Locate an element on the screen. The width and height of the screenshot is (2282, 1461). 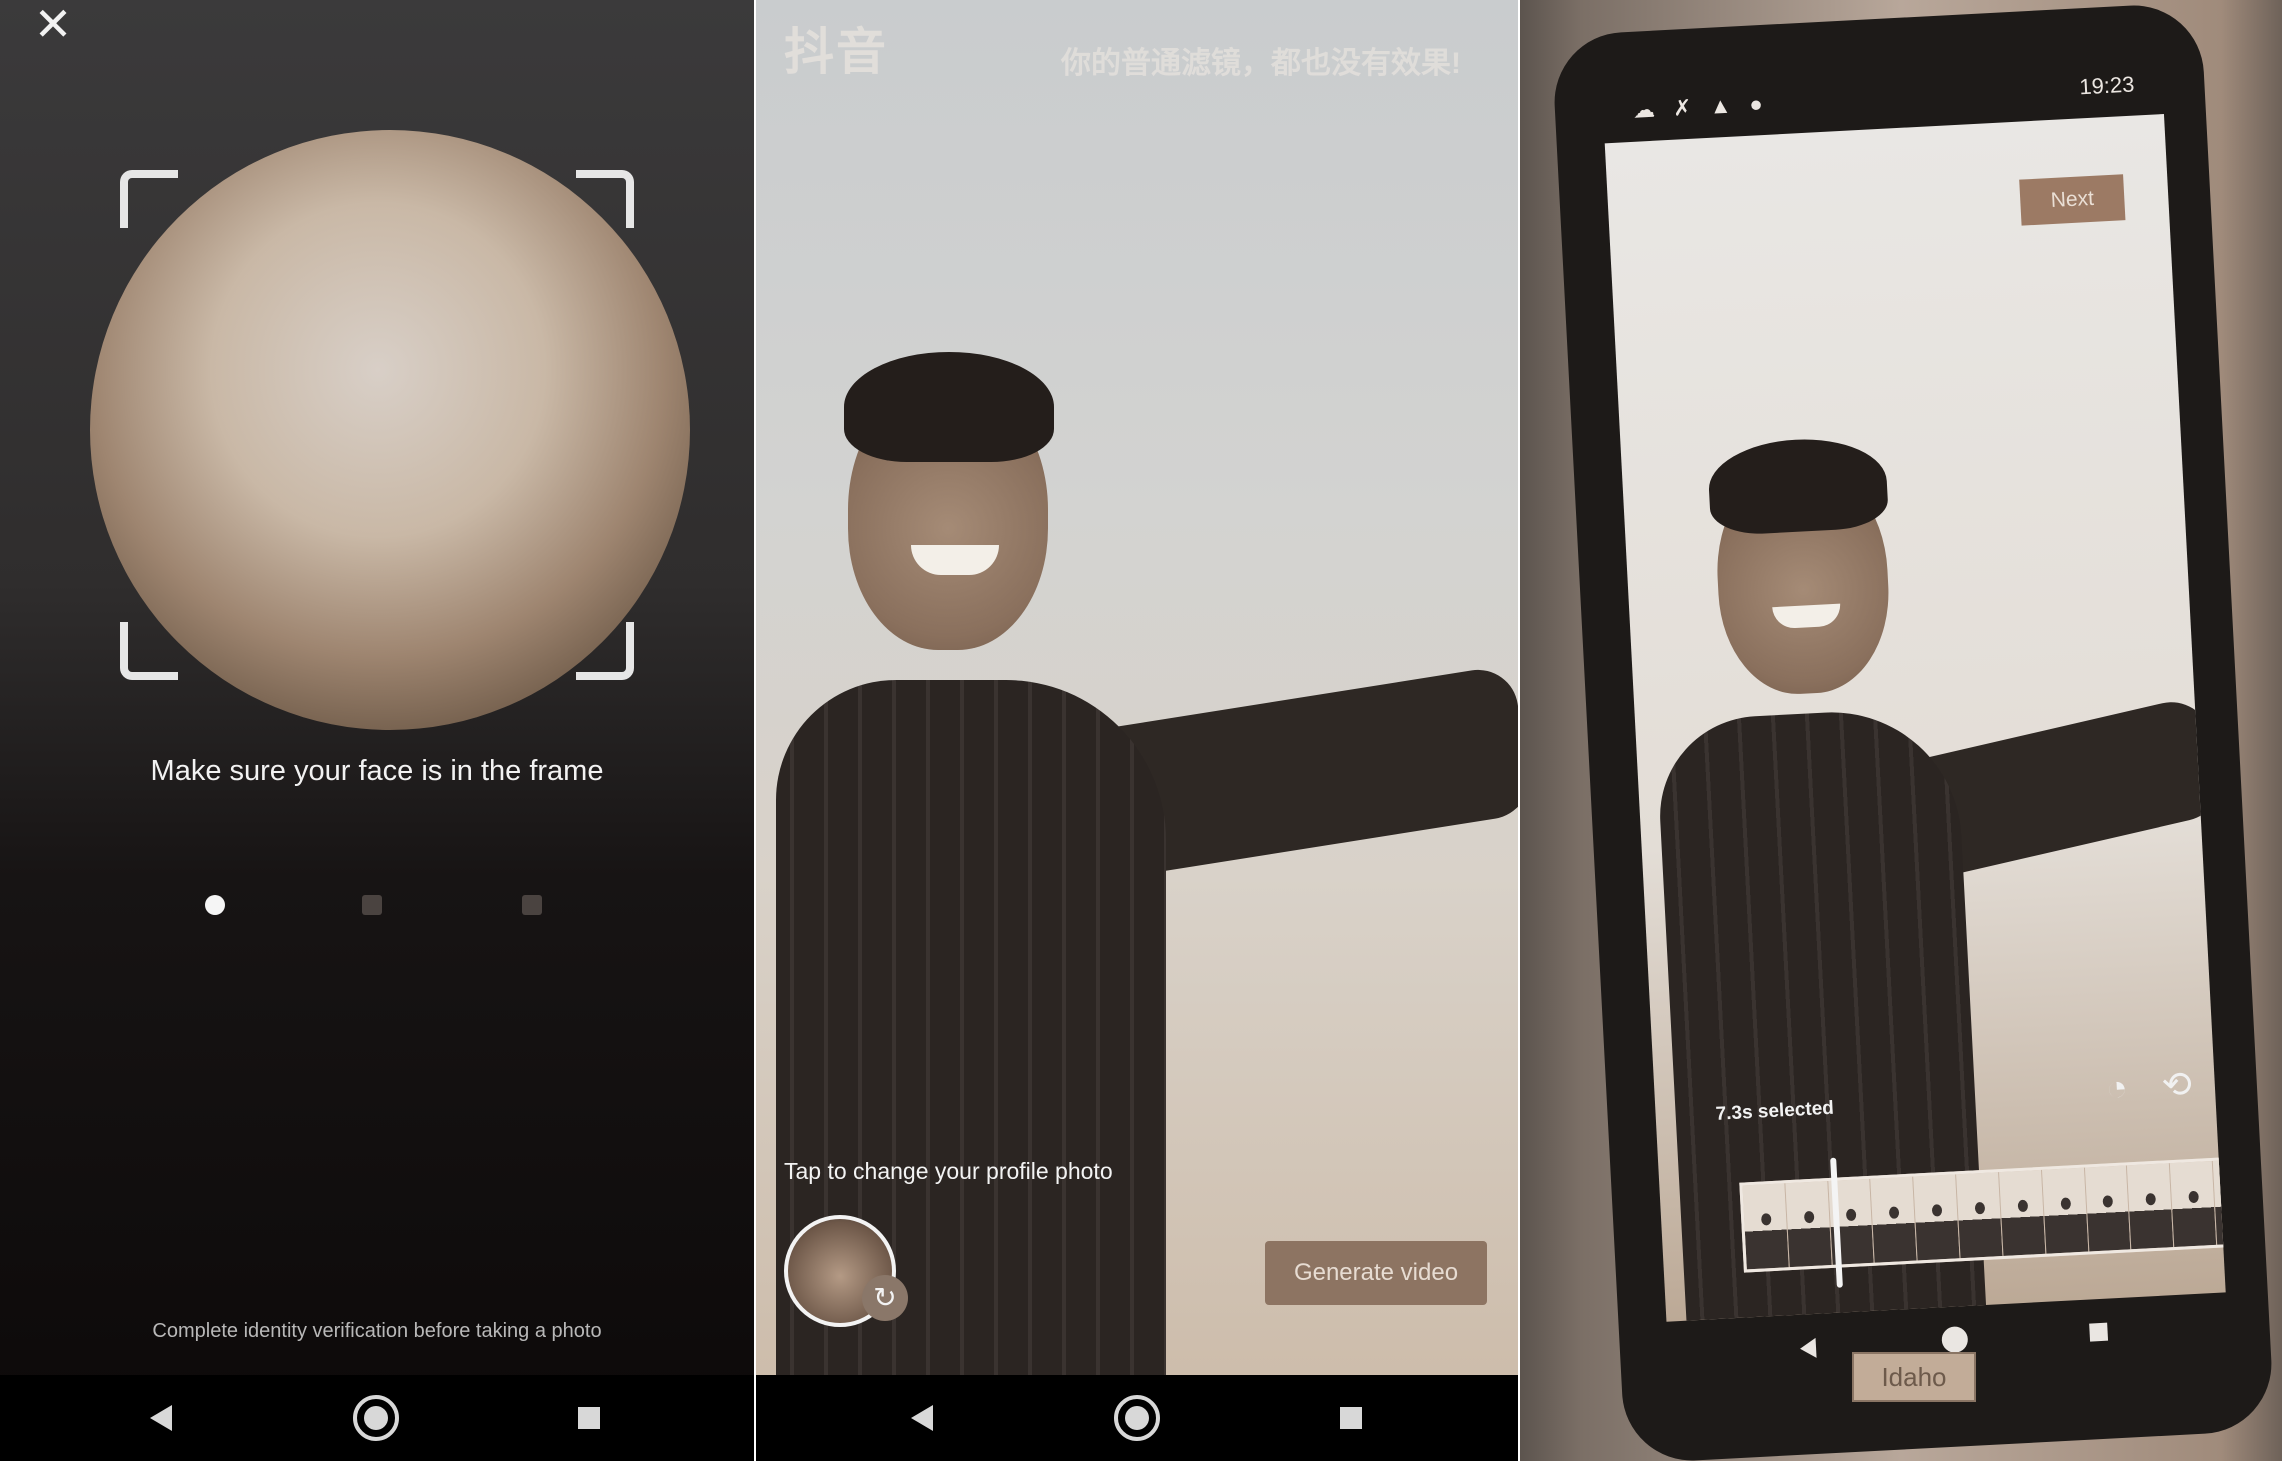
close-icon: ✕ is located at coordinates (53, 24).